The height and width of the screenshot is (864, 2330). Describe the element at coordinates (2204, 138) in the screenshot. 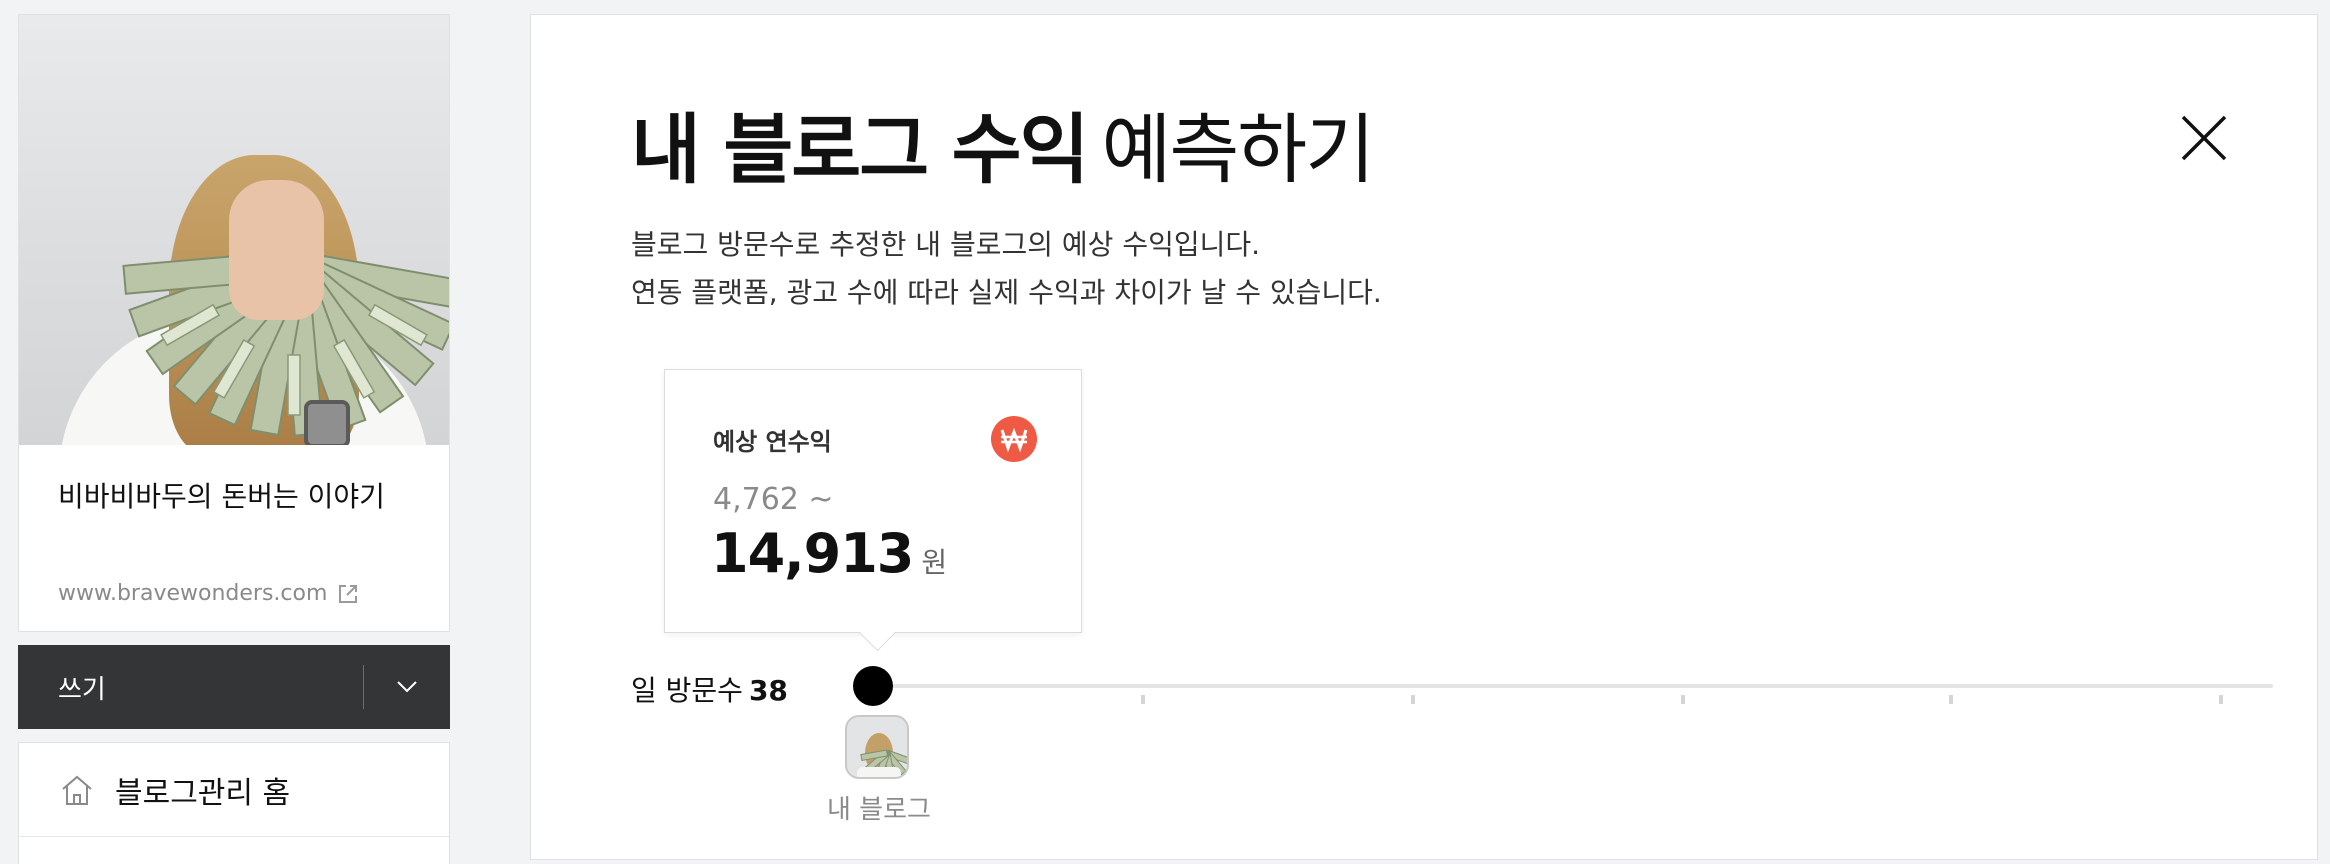

I see `close-icon` at that location.